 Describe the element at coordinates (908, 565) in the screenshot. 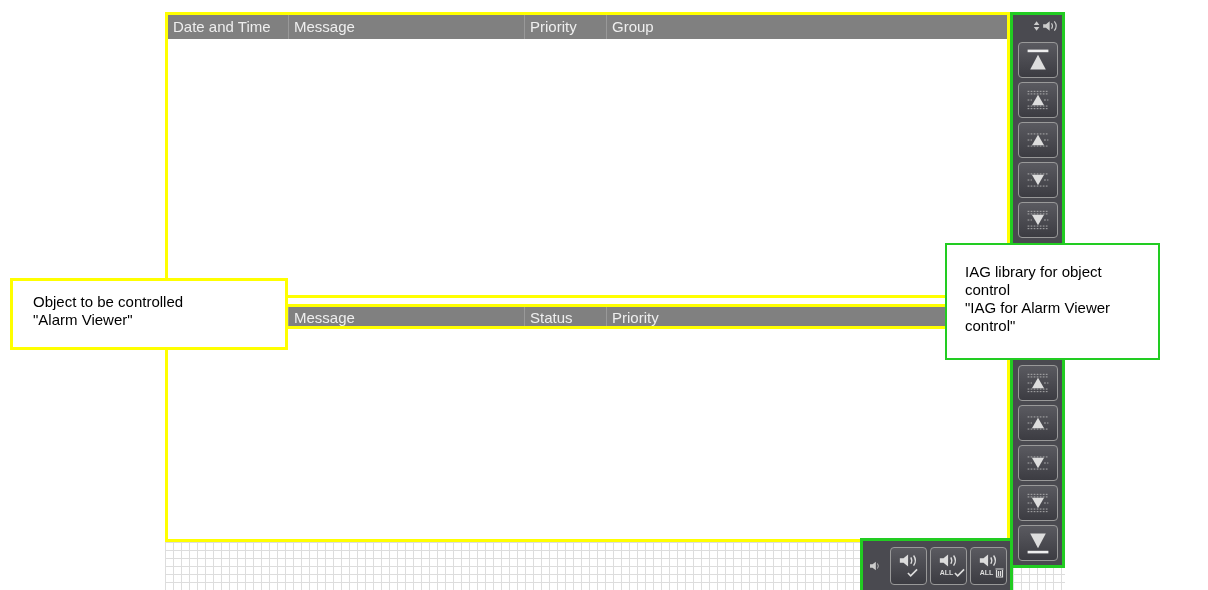

I see `ack-button` at that location.